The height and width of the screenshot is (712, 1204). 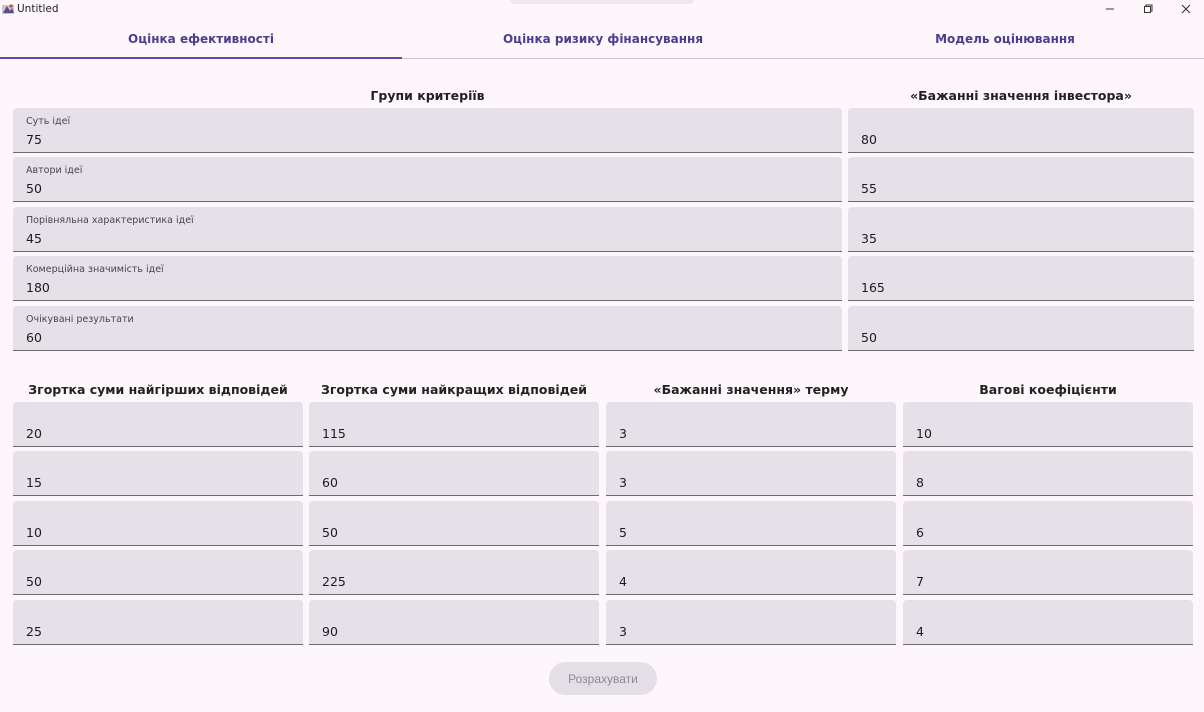 I want to click on best-answers-header: Згортка суми найкращих відповідей, so click(x=454, y=389).